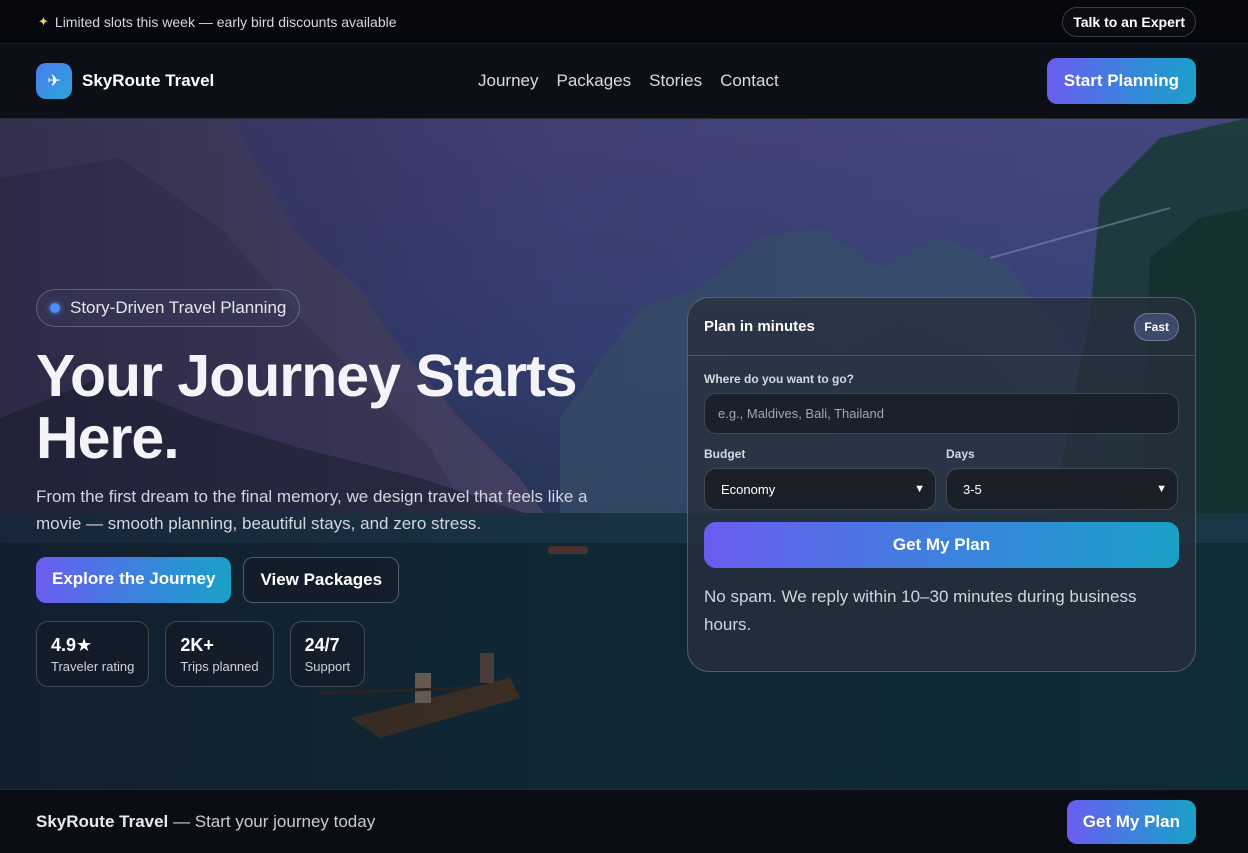 This screenshot has width=1248, height=853. I want to click on stat-label: Support, so click(327, 666).